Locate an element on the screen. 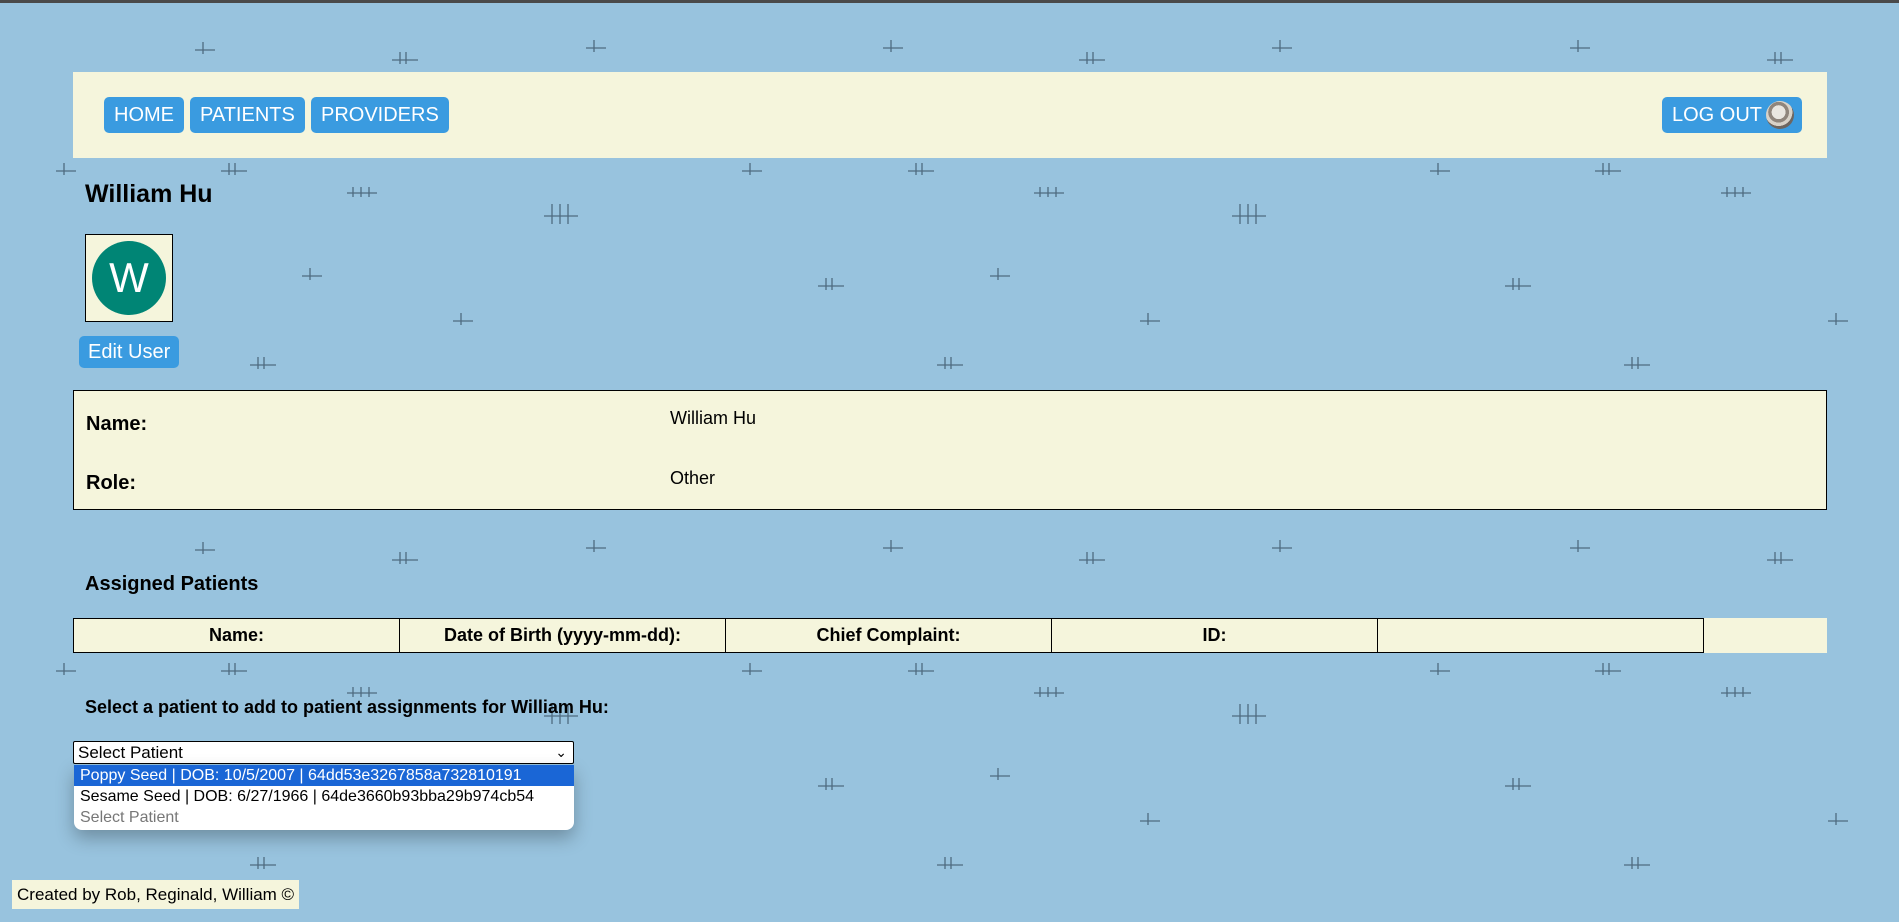 The width and height of the screenshot is (1899, 922). patient-select-value: Select Patient is located at coordinates (130, 752).